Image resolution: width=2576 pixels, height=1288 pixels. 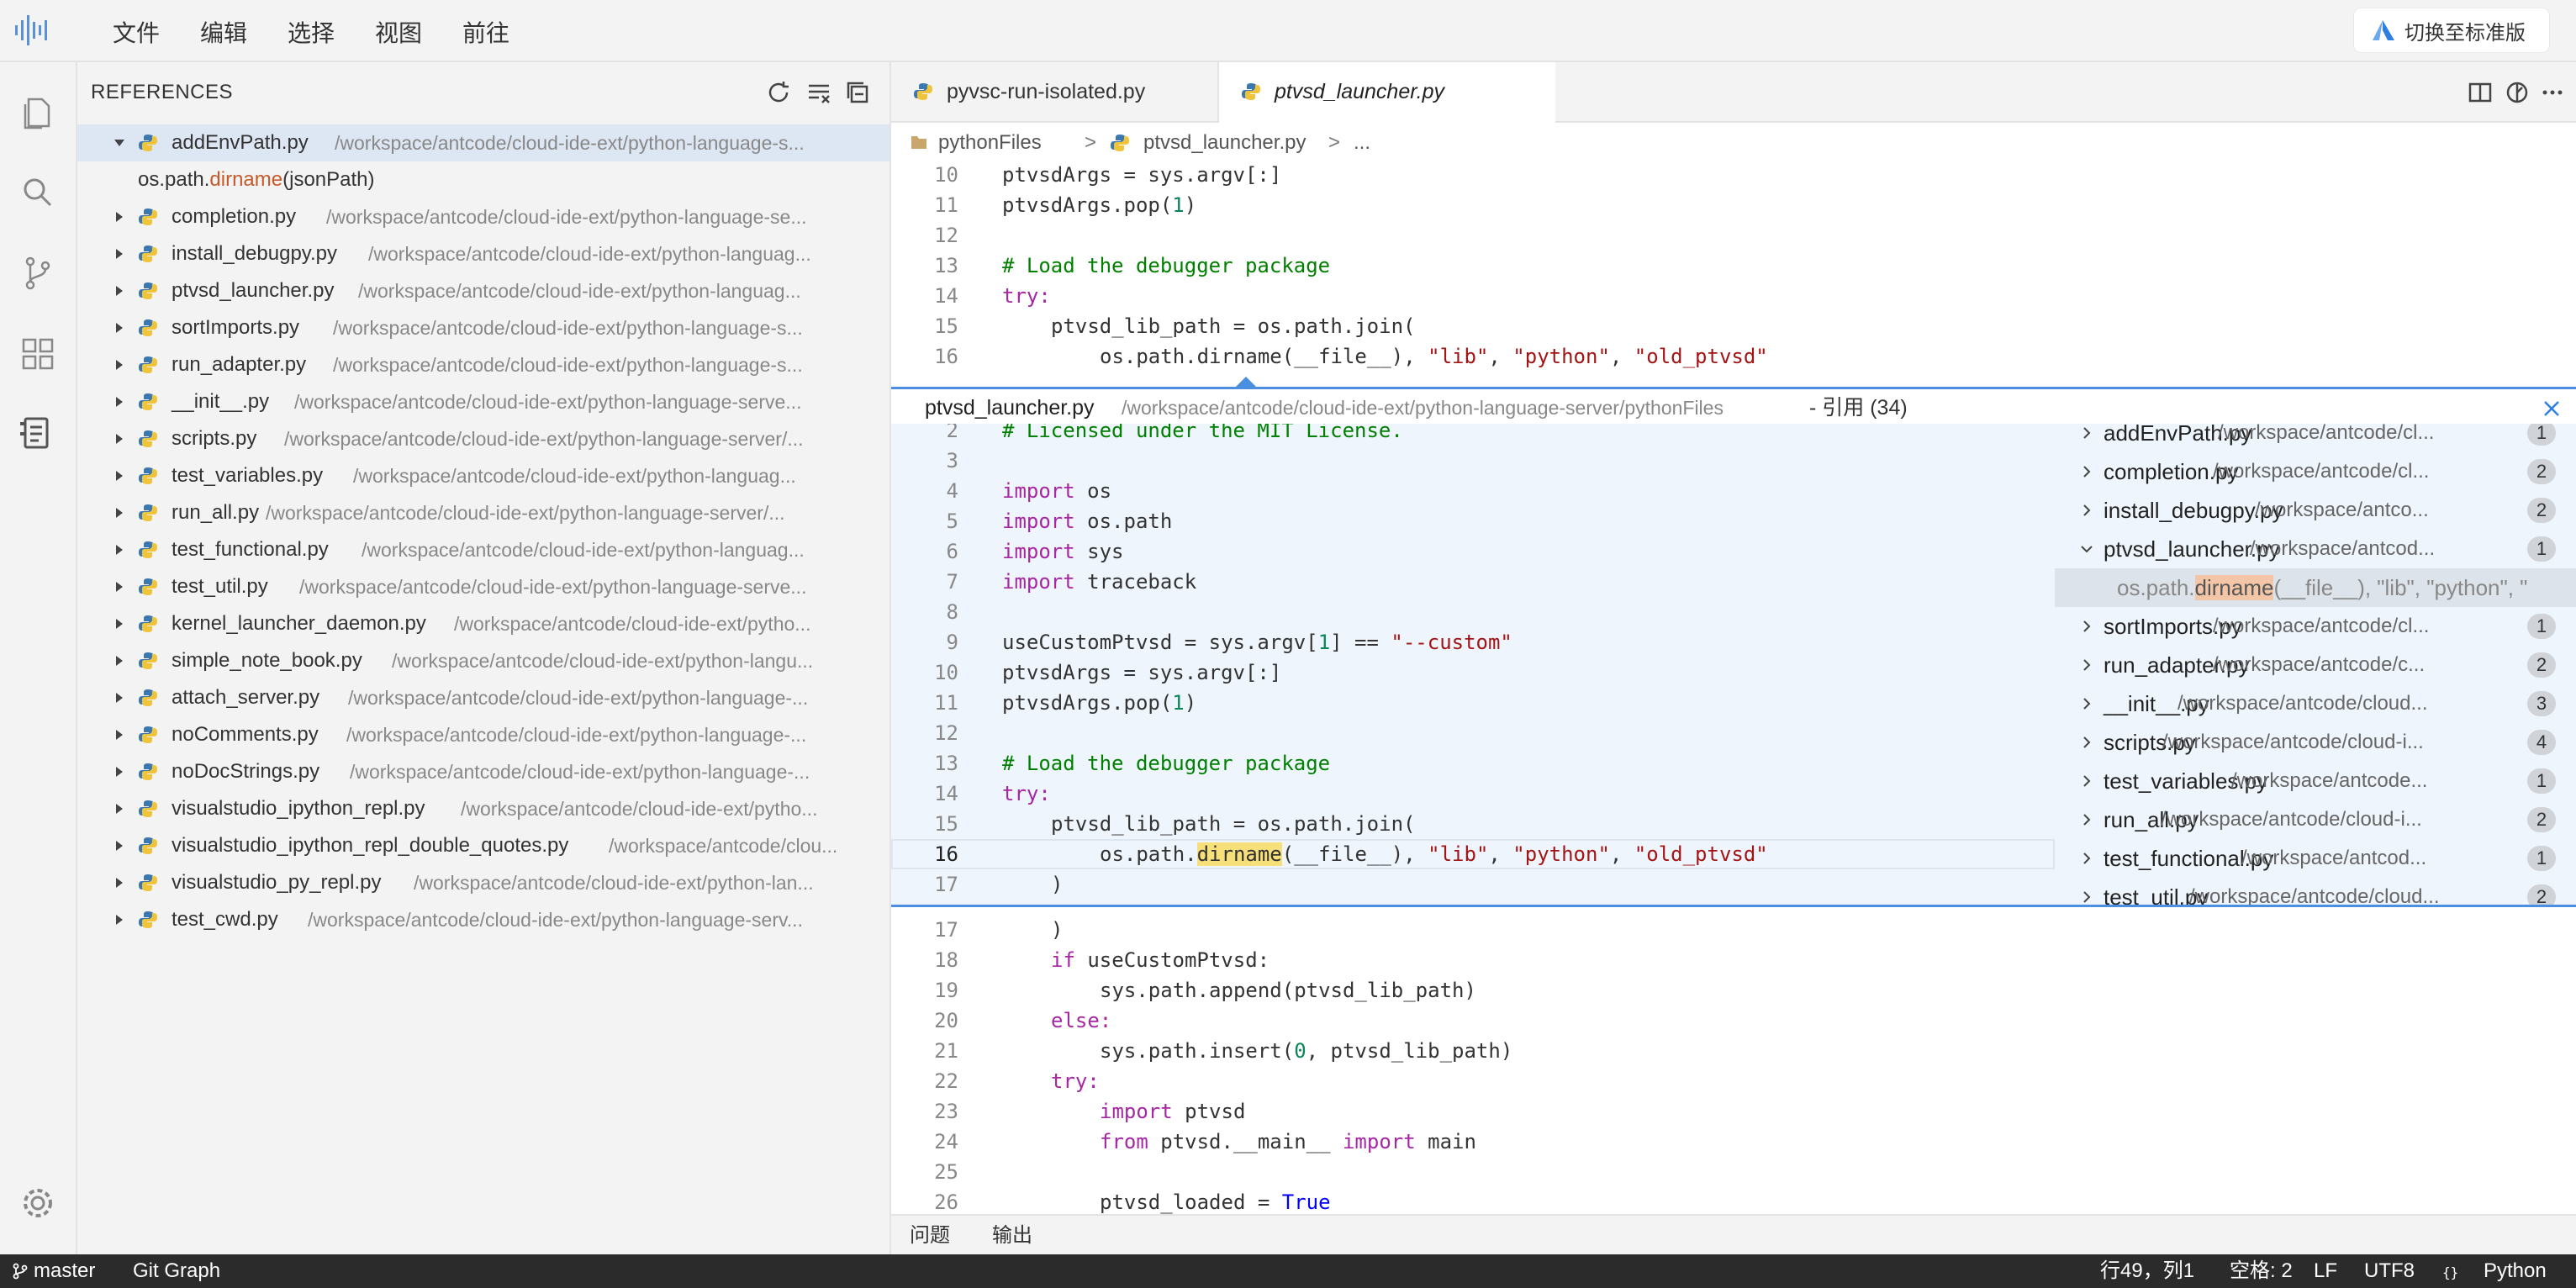 What do you see at coordinates (2315, 858) in the screenshot?
I see `peek-reference-item: test_functional.py/workspace/antcod... 1` at bounding box center [2315, 858].